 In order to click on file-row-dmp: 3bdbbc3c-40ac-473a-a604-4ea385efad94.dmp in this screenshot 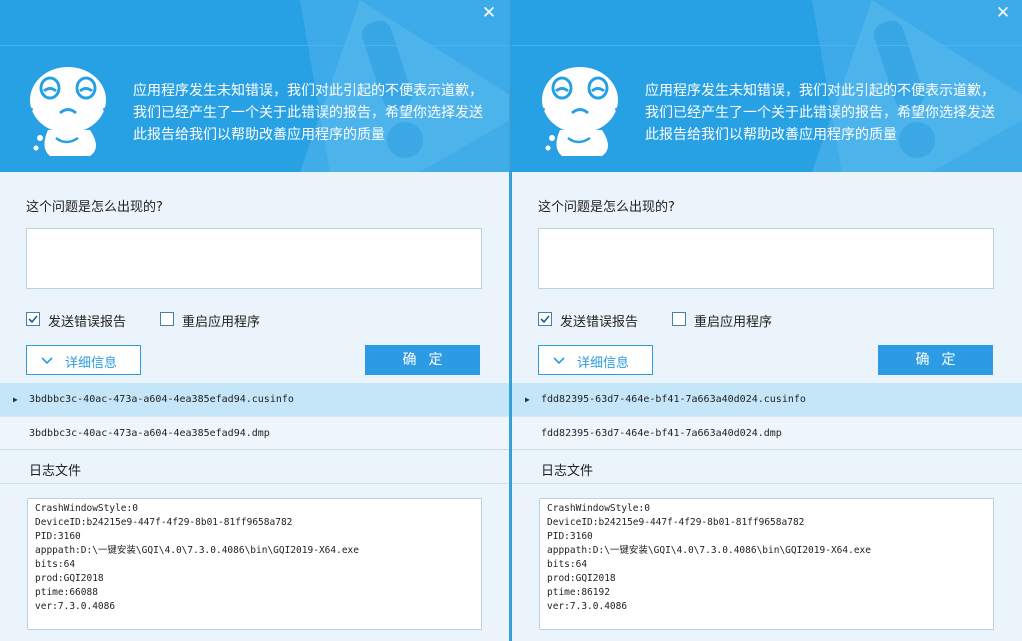, I will do `click(255, 432)`.